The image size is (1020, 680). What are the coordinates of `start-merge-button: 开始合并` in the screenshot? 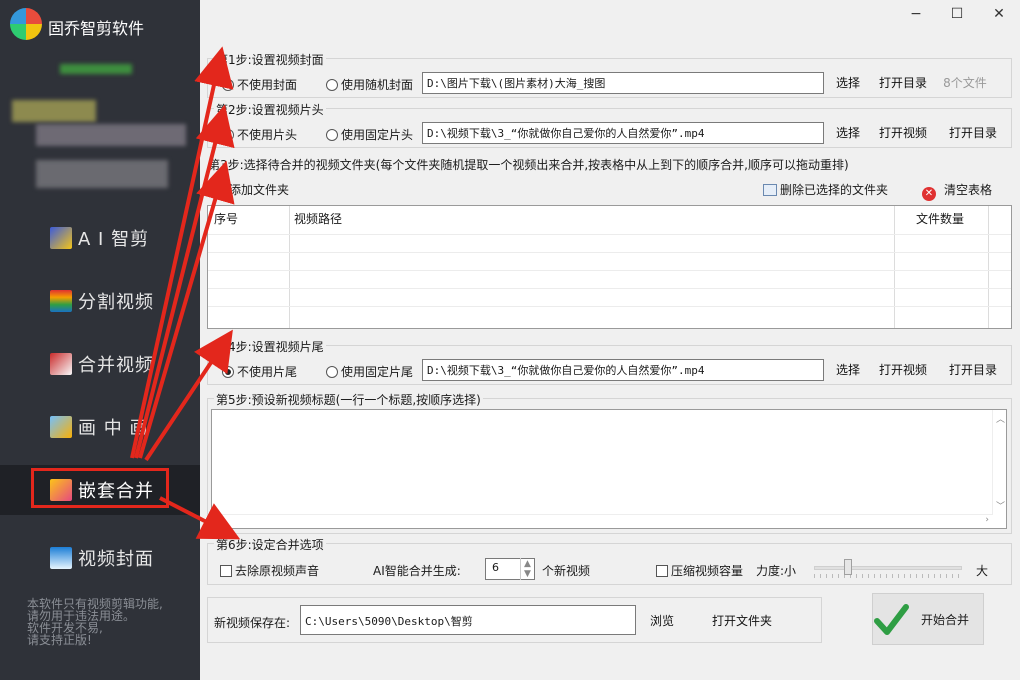 It's located at (928, 619).